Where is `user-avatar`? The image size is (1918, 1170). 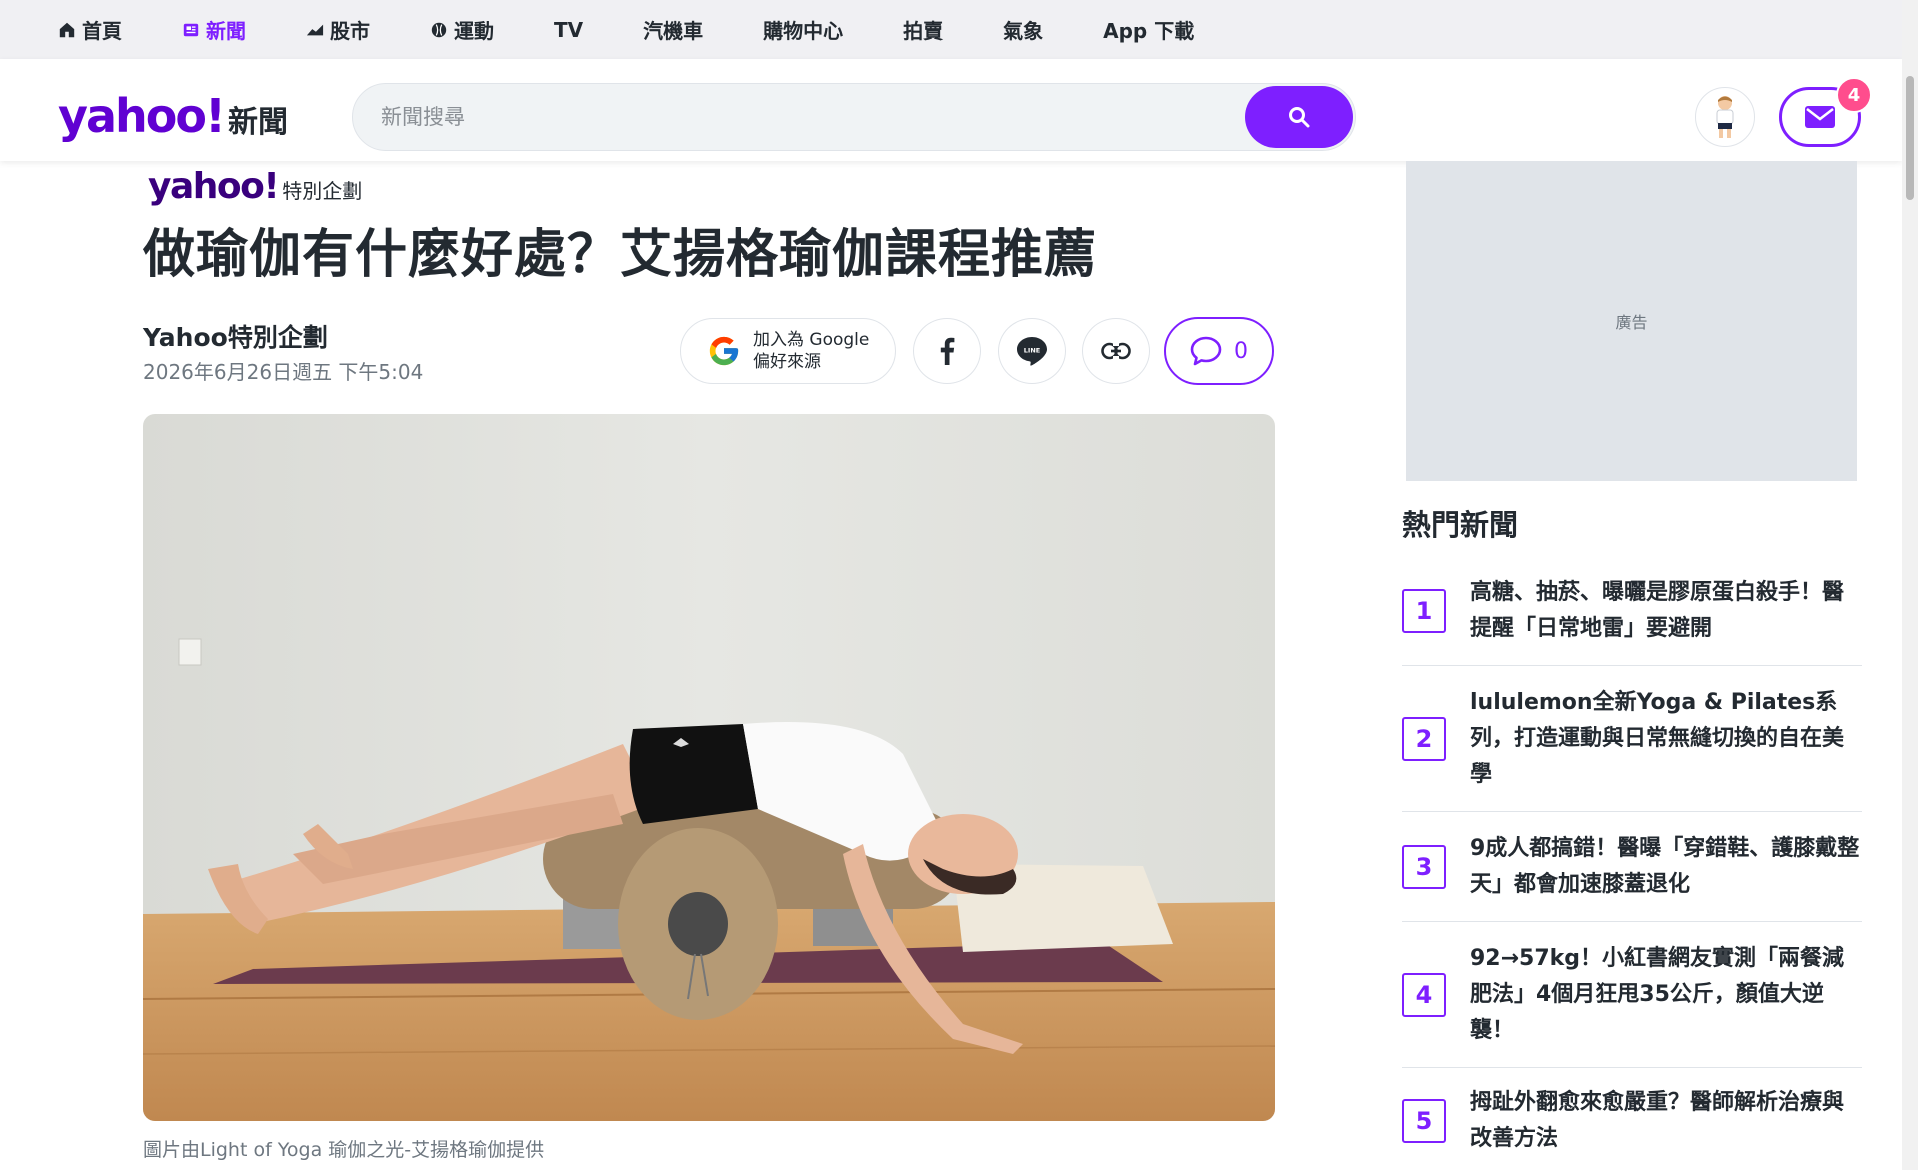 user-avatar is located at coordinates (1725, 117).